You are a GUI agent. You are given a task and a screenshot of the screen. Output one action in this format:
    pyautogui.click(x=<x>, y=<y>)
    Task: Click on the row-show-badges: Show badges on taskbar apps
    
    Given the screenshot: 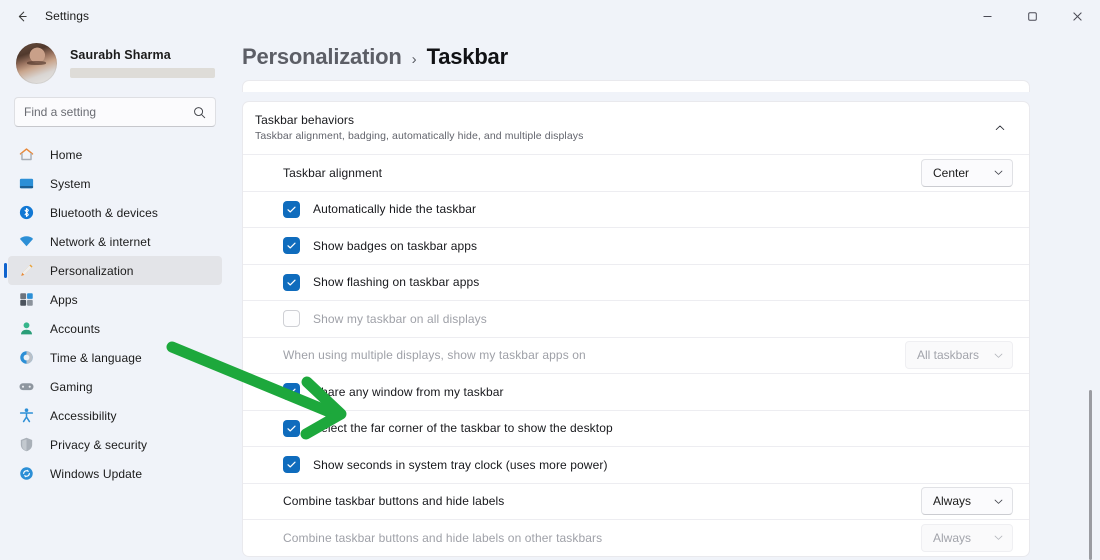 What is the action you would take?
    pyautogui.click(x=636, y=245)
    